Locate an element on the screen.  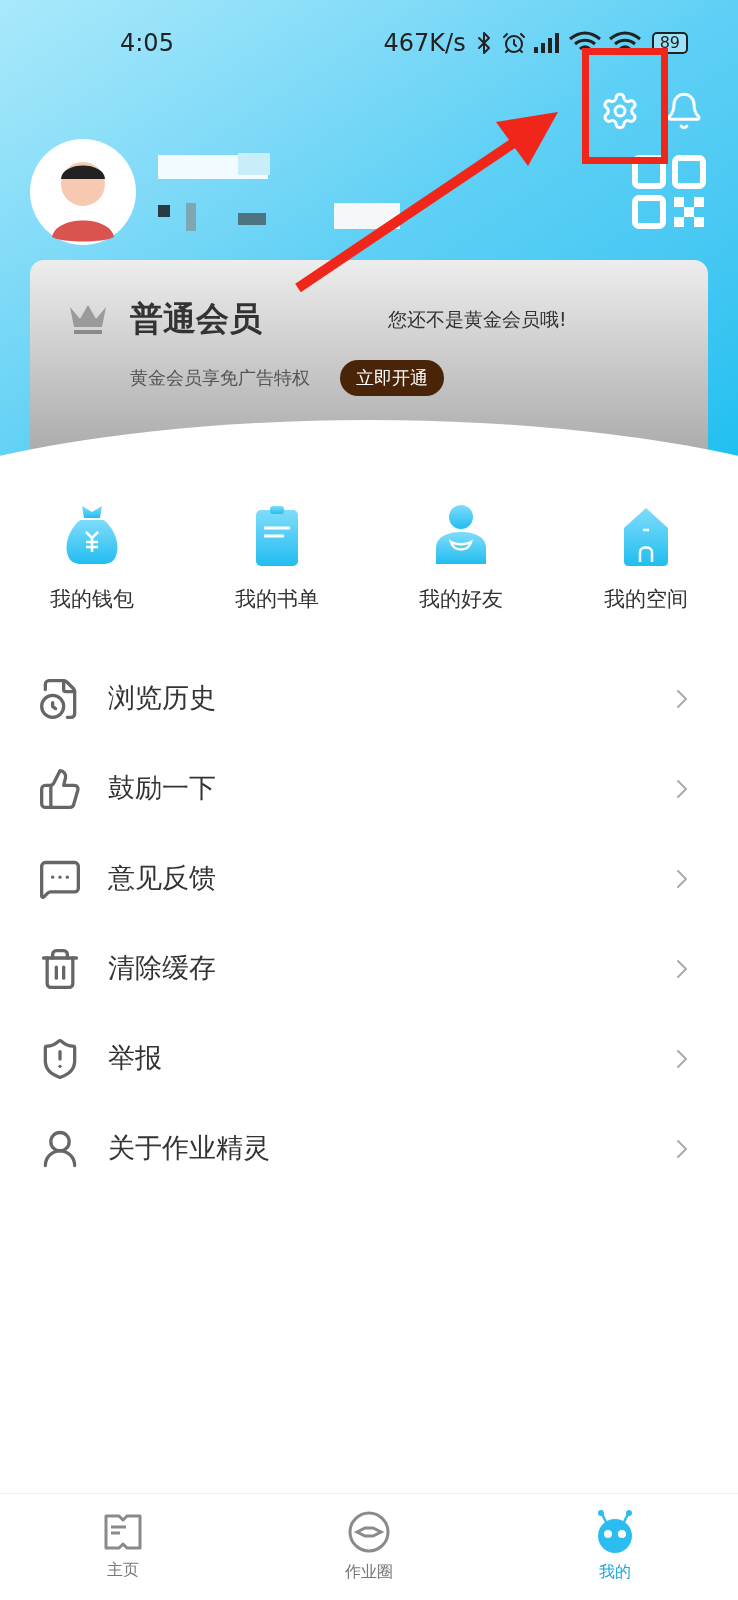
menu-item: 举报 is located at coordinates (369, 1058).